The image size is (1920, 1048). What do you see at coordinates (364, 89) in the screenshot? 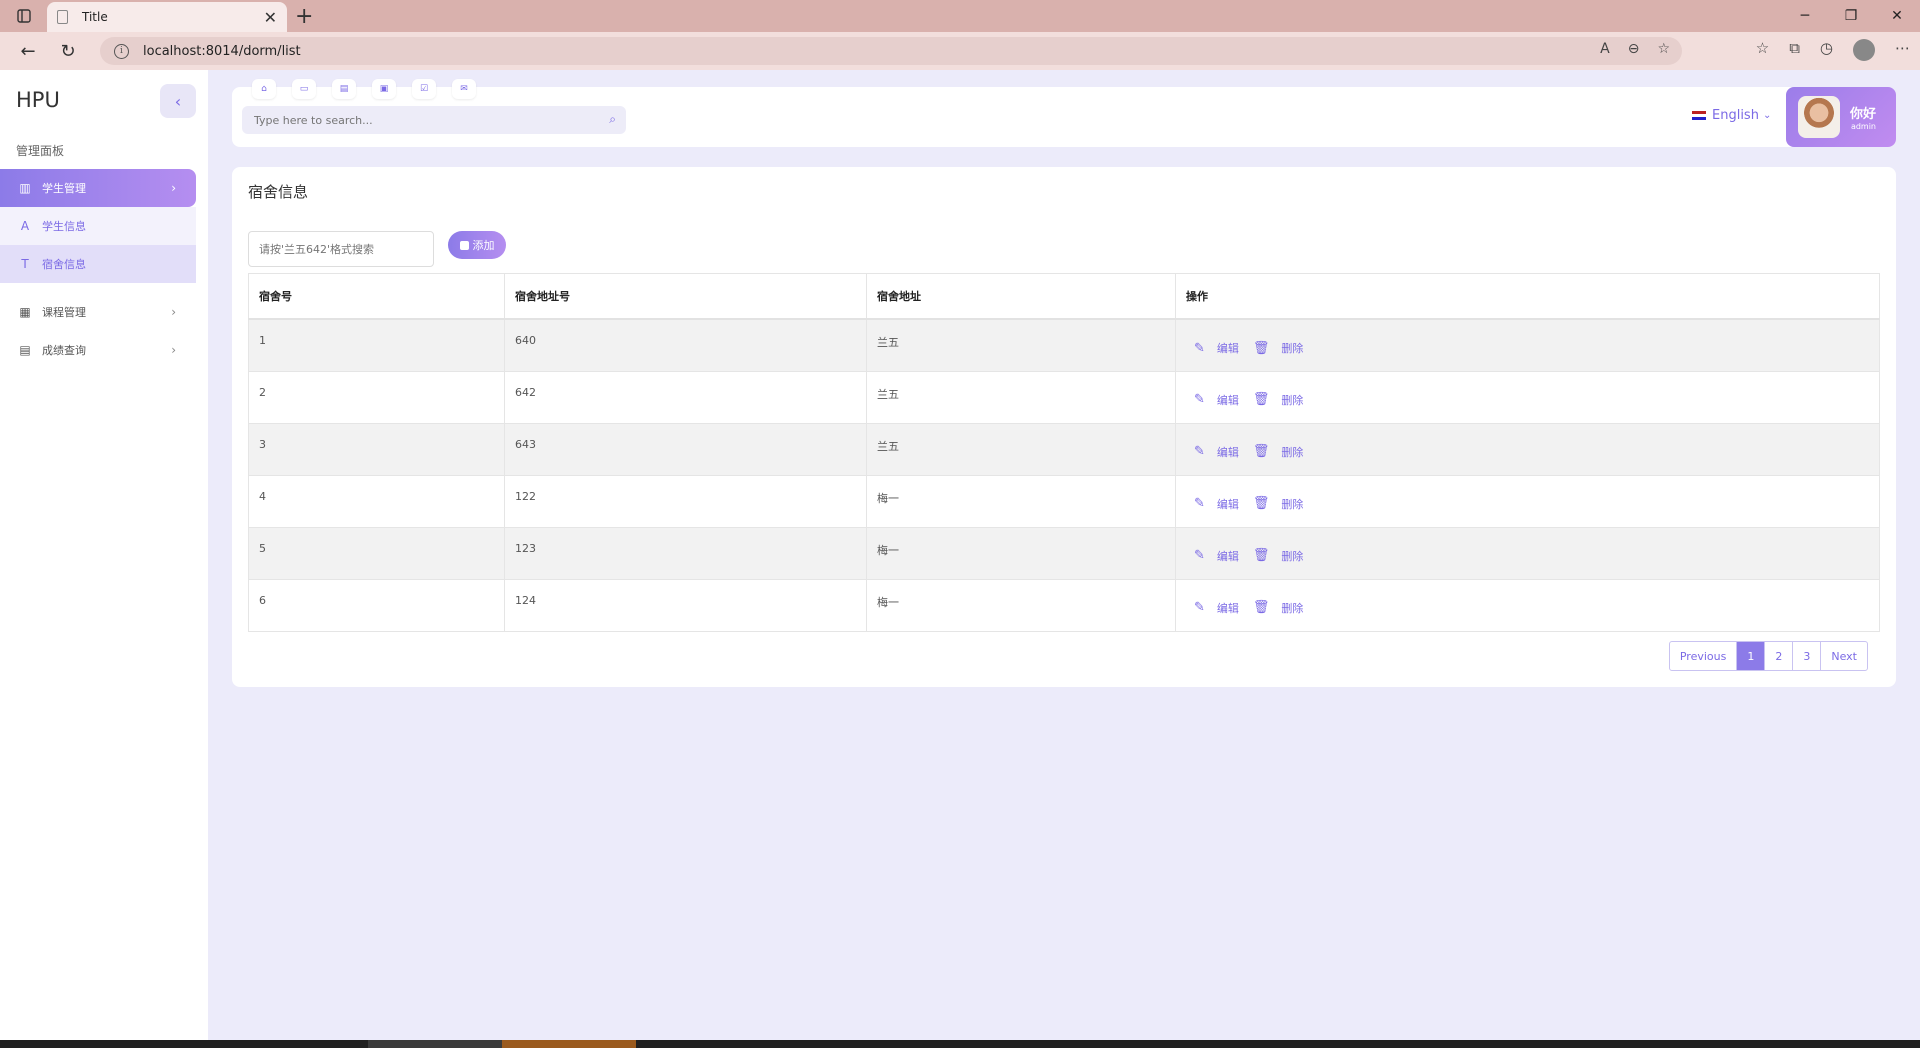
I see `quick-icons: ⌂ ▭ ▤ ▣ ☑ ✉` at bounding box center [364, 89].